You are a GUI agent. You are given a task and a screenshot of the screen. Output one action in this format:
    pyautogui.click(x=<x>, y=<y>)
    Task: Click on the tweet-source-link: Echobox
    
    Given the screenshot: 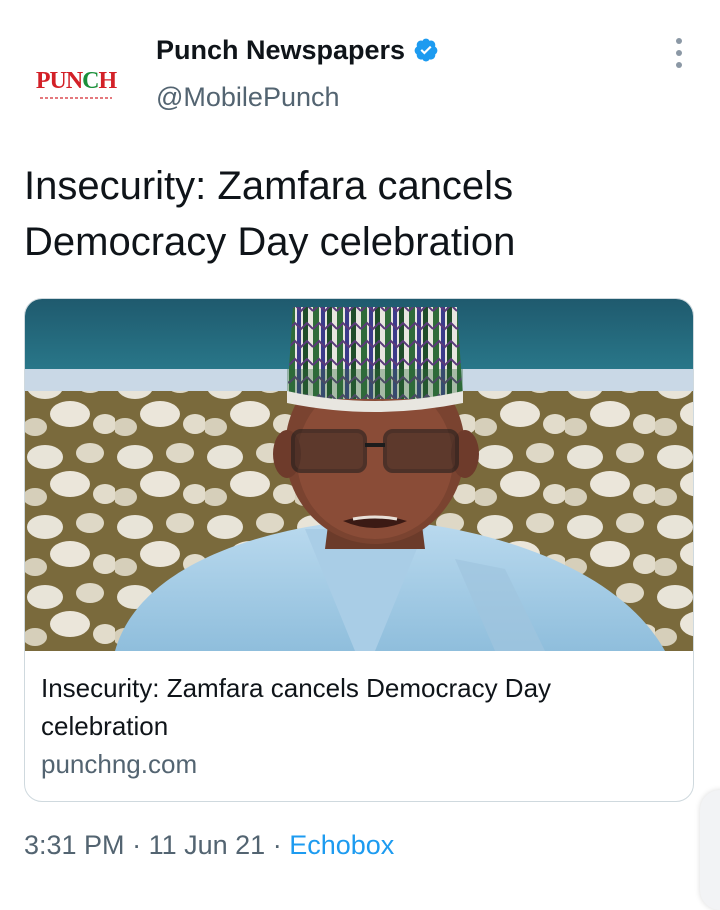 What is the action you would take?
    pyautogui.click(x=341, y=845)
    